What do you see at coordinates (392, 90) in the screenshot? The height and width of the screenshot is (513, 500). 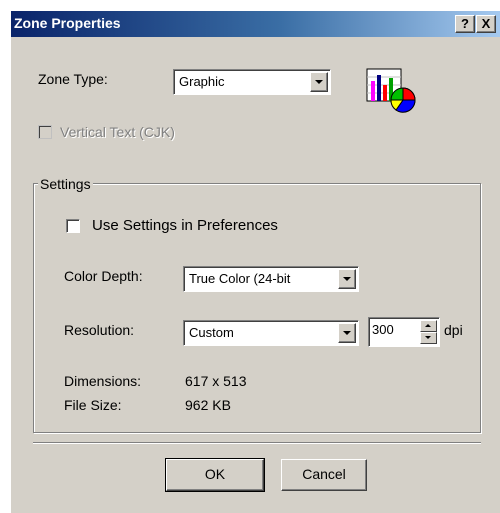 I see `chart-graphic-icon` at bounding box center [392, 90].